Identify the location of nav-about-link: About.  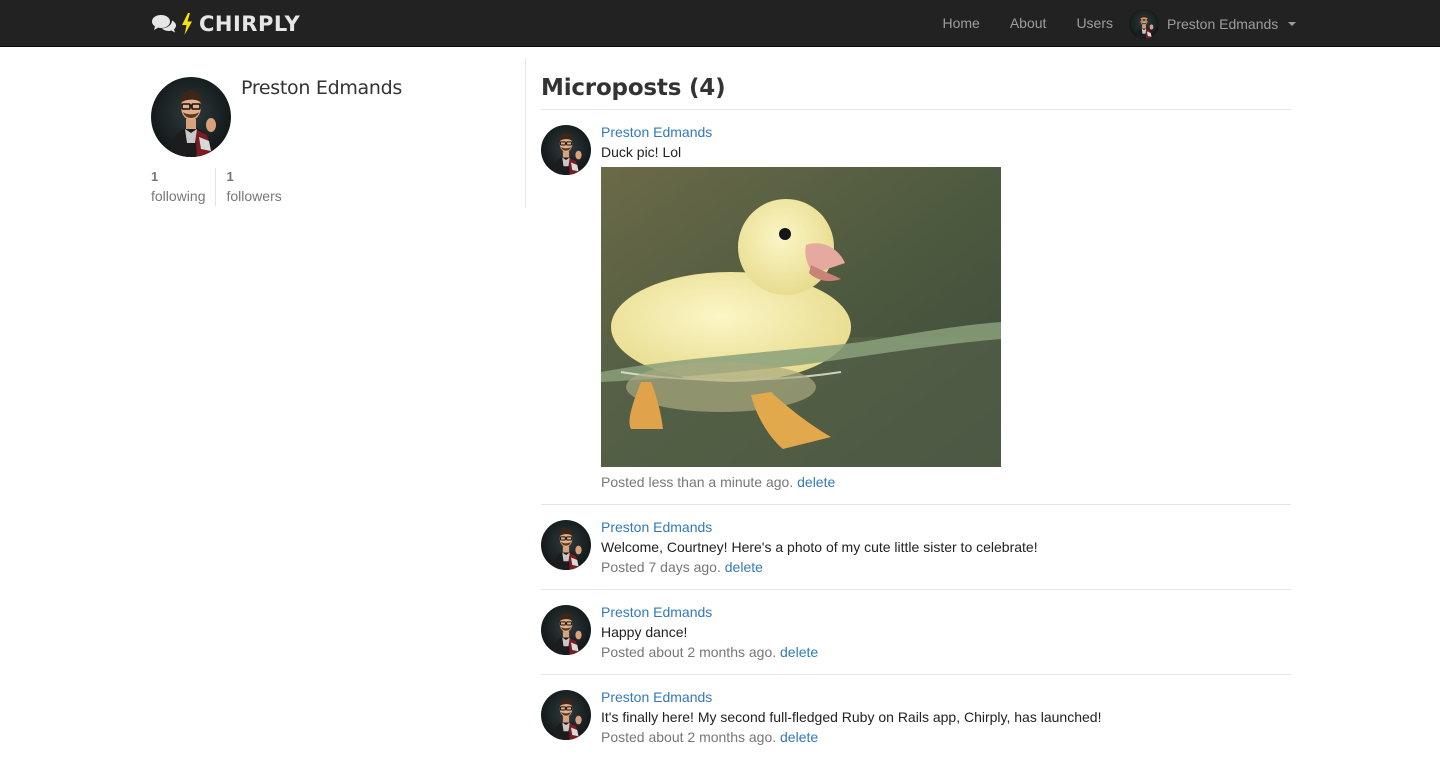
(1028, 23).